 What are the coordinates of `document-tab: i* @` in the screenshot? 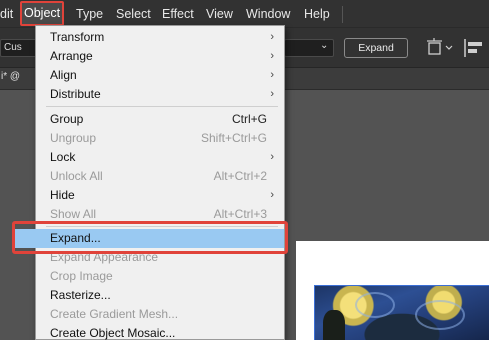 It's located at (10, 76).